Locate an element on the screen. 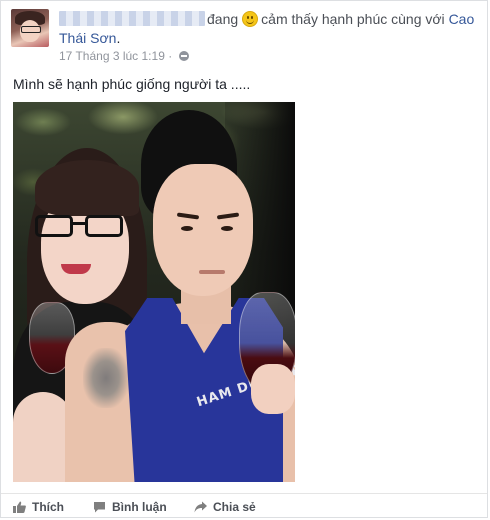 The width and height of the screenshot is (490, 520). hand-holding-glass is located at coordinates (273, 389).